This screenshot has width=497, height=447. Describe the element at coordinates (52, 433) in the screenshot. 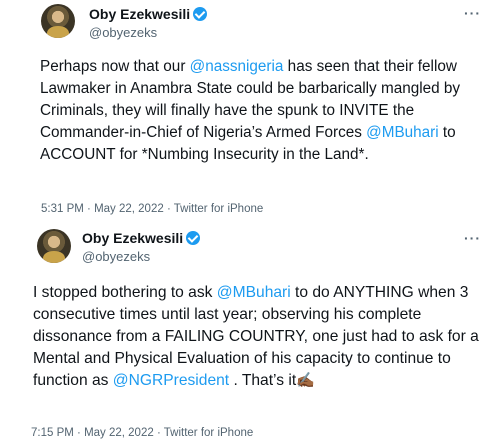

I see `tweet-time: 7:15 PM` at that location.